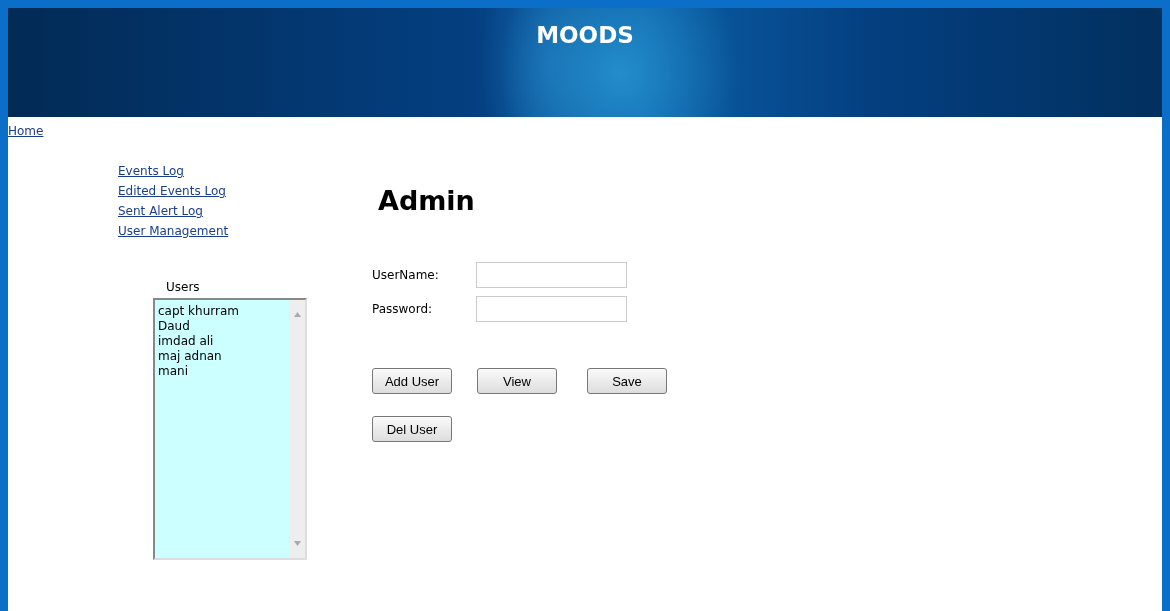 This screenshot has width=1170, height=611. Describe the element at coordinates (585, 36) in the screenshot. I see `site-title: MOODS` at that location.